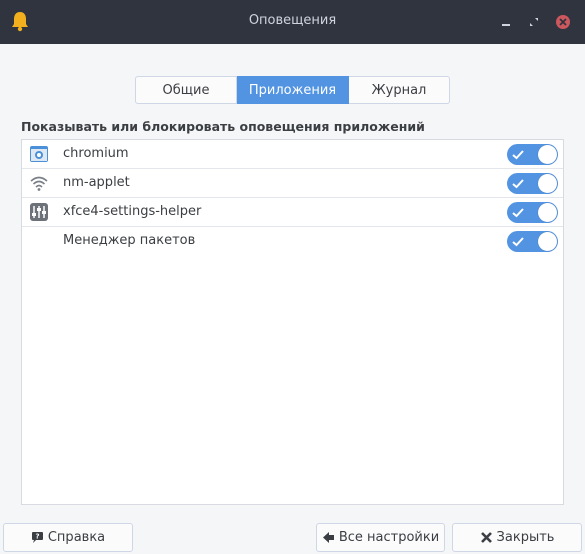  I want to click on close-window-button, so click(563, 22).